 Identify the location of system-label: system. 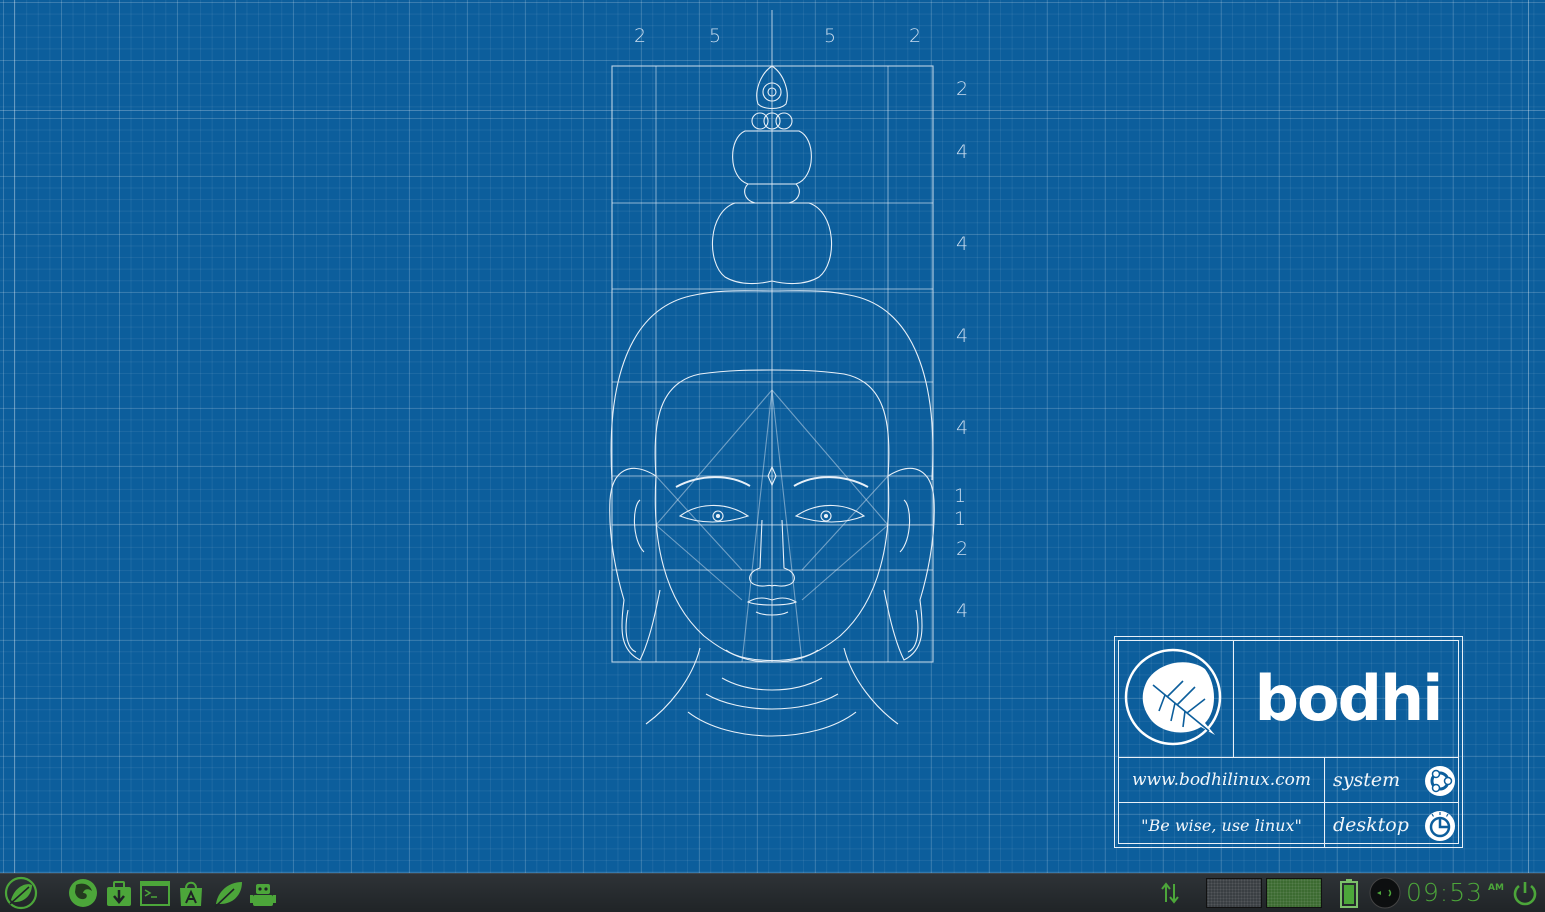
(1367, 780).